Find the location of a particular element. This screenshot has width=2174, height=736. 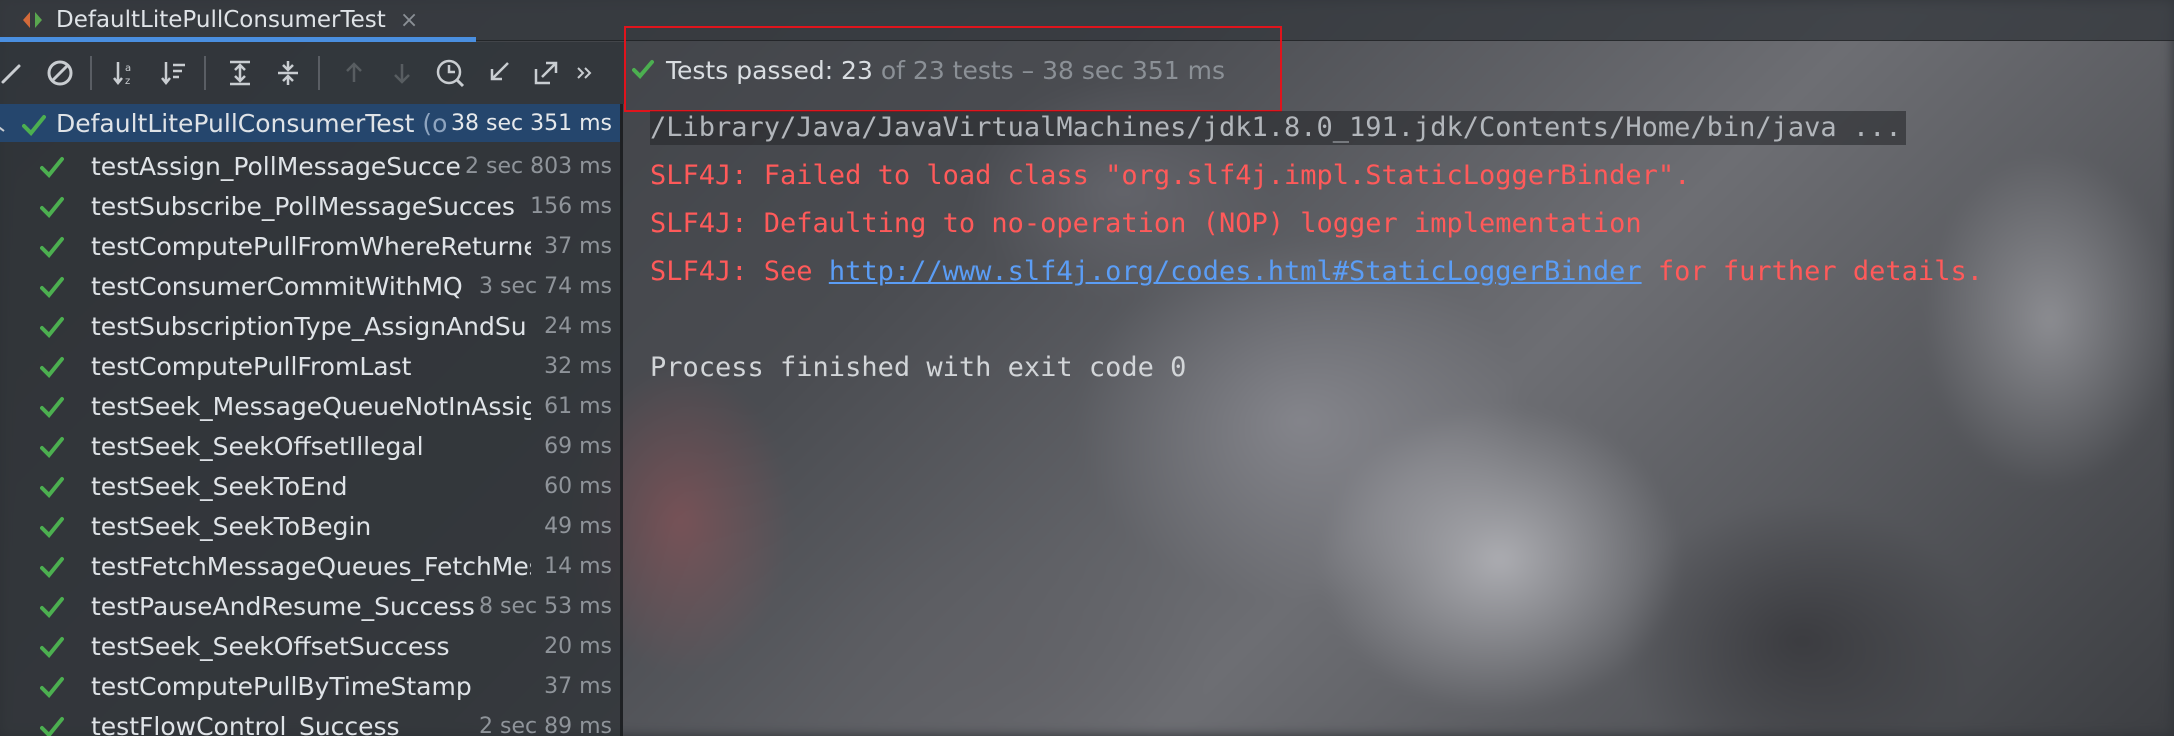

svg-text: z is located at coordinates (127, 81).